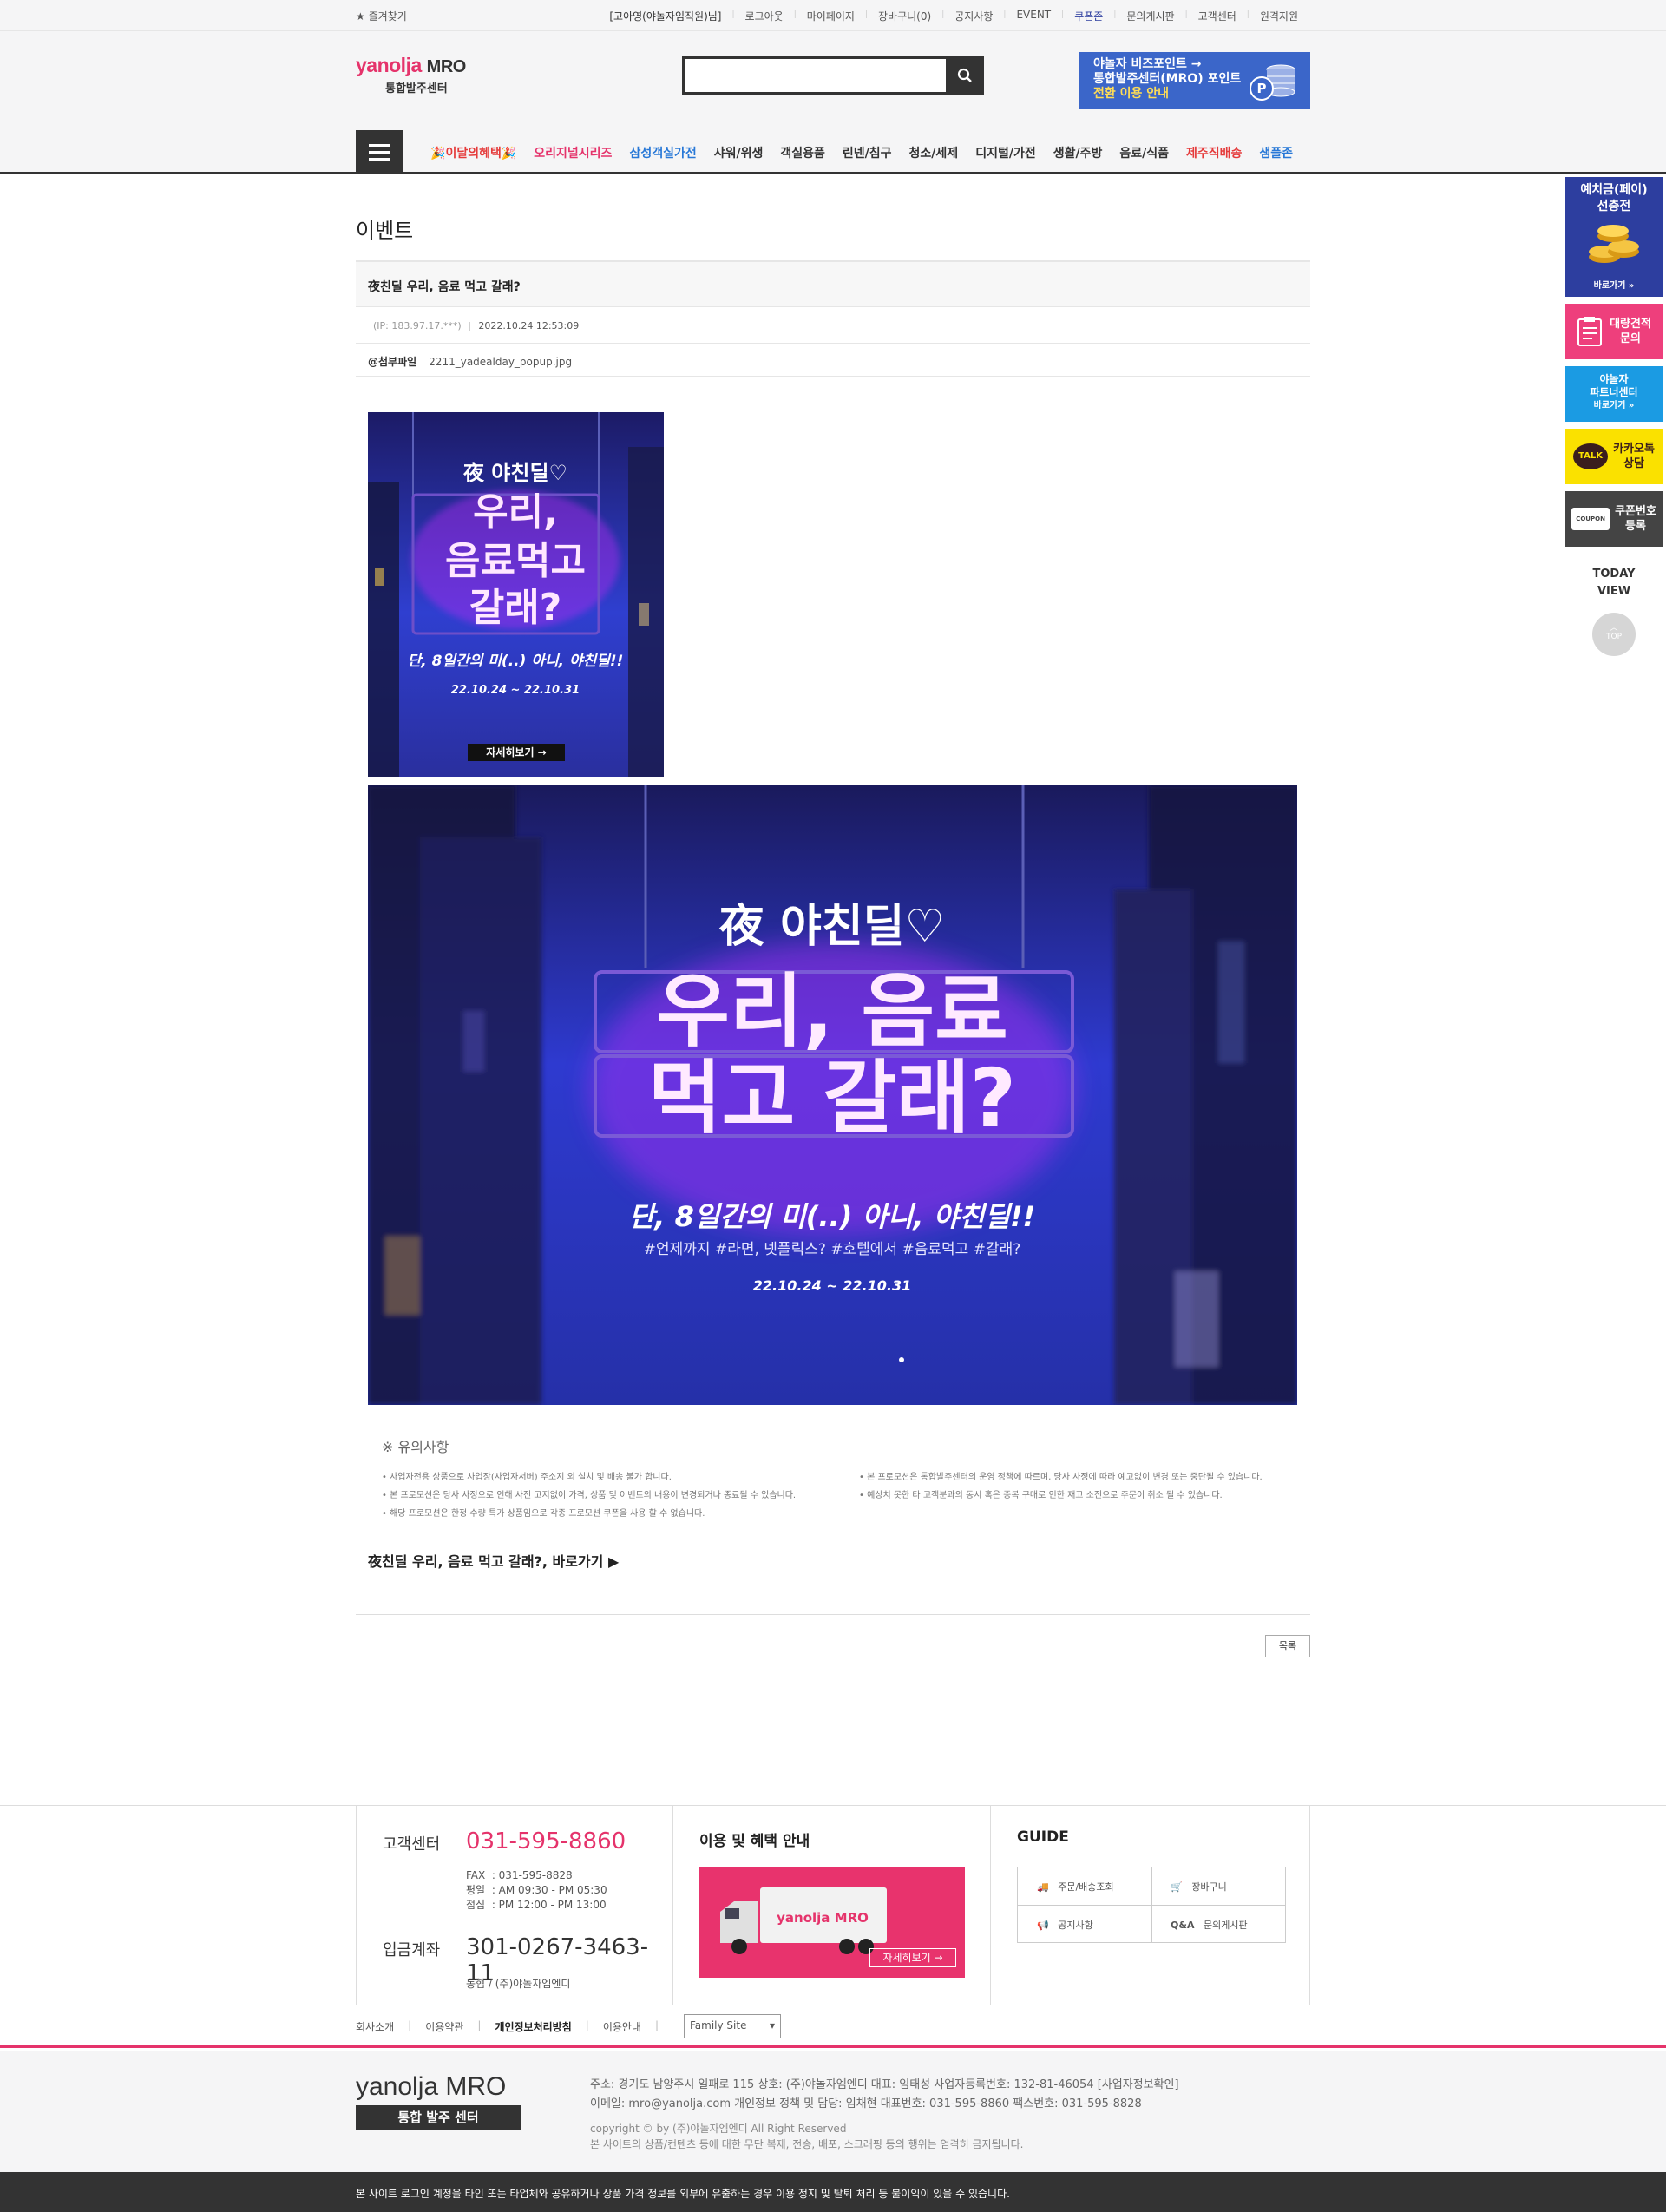  Describe the element at coordinates (379, 152) in the screenshot. I see `all-menu-button` at that location.